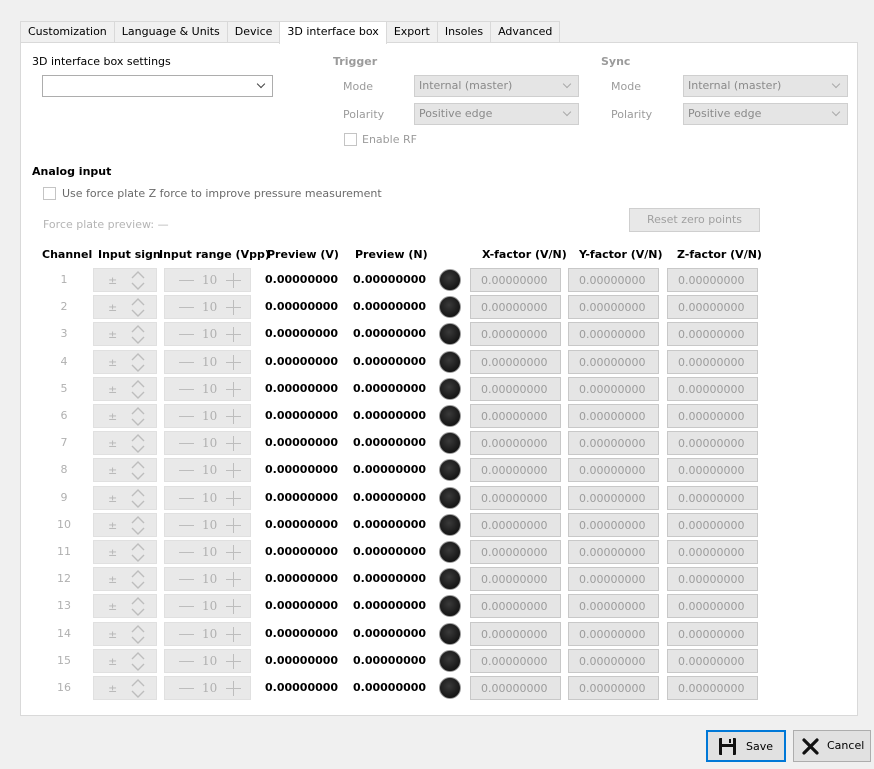 The image size is (874, 769). Describe the element at coordinates (746, 746) in the screenshot. I see `save-button: Save` at that location.